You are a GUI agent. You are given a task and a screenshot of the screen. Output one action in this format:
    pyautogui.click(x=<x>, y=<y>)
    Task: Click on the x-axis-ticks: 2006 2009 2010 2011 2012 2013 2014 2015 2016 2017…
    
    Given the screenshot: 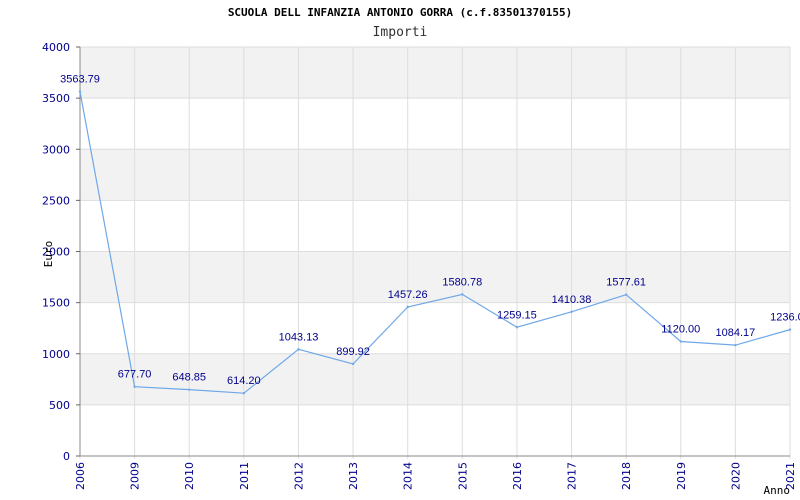 What is the action you would take?
    pyautogui.click(x=435, y=476)
    